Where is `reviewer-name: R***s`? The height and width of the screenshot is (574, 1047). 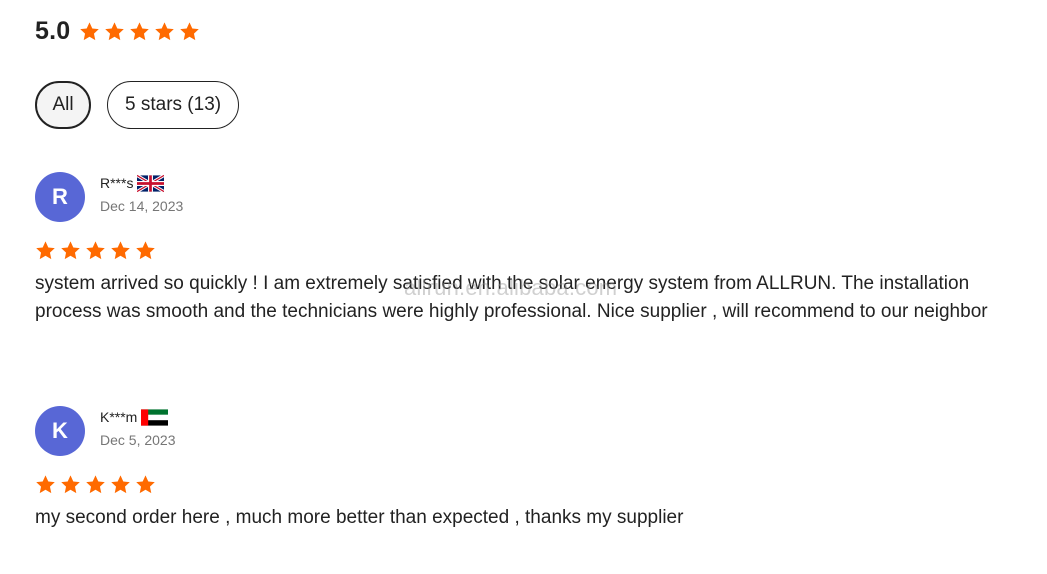 reviewer-name: R***s is located at coordinates (117, 183).